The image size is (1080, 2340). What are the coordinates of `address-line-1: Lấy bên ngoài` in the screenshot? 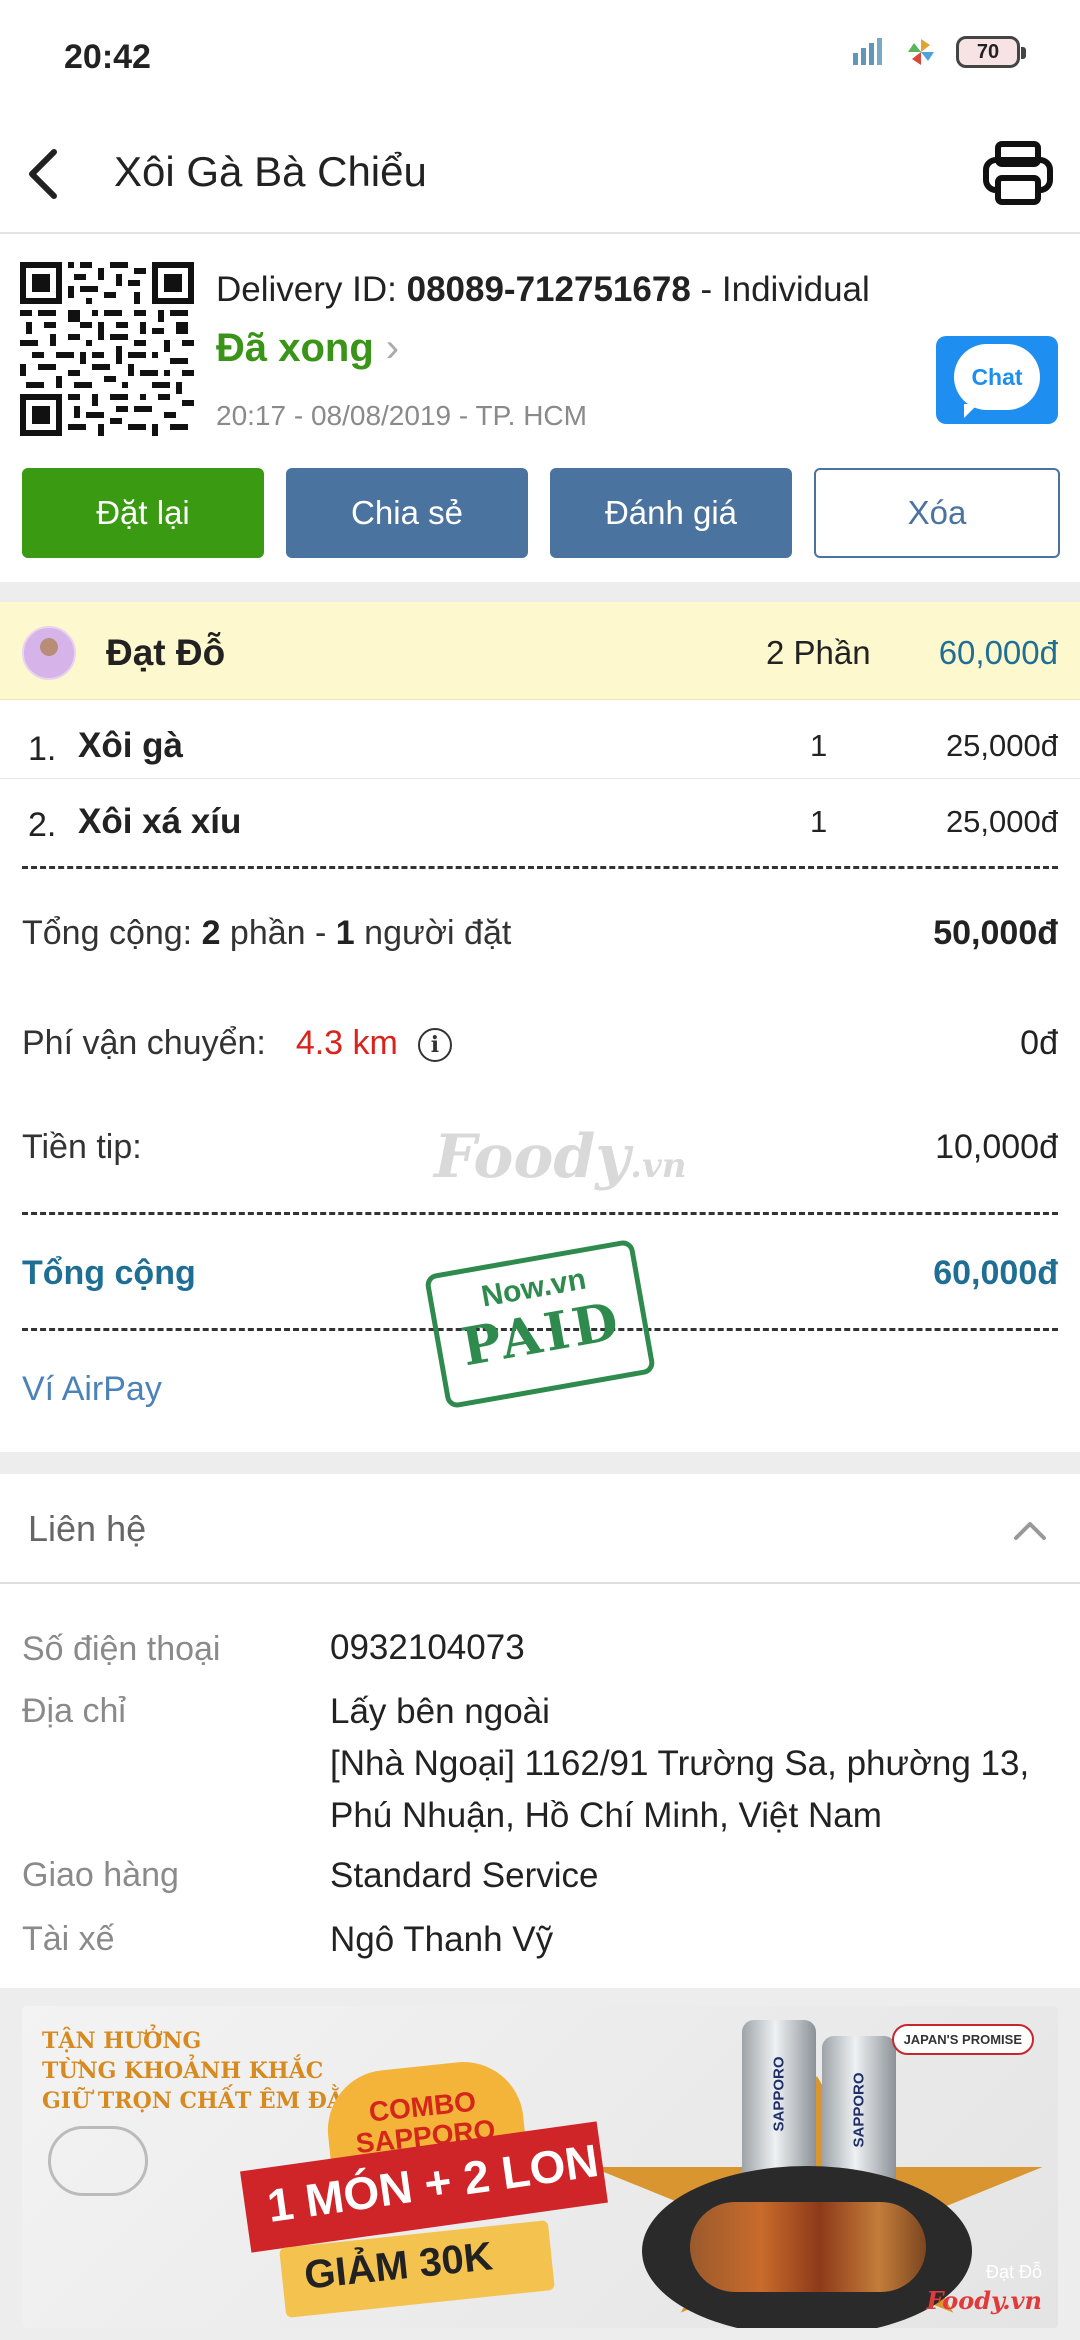 It's located at (440, 1711).